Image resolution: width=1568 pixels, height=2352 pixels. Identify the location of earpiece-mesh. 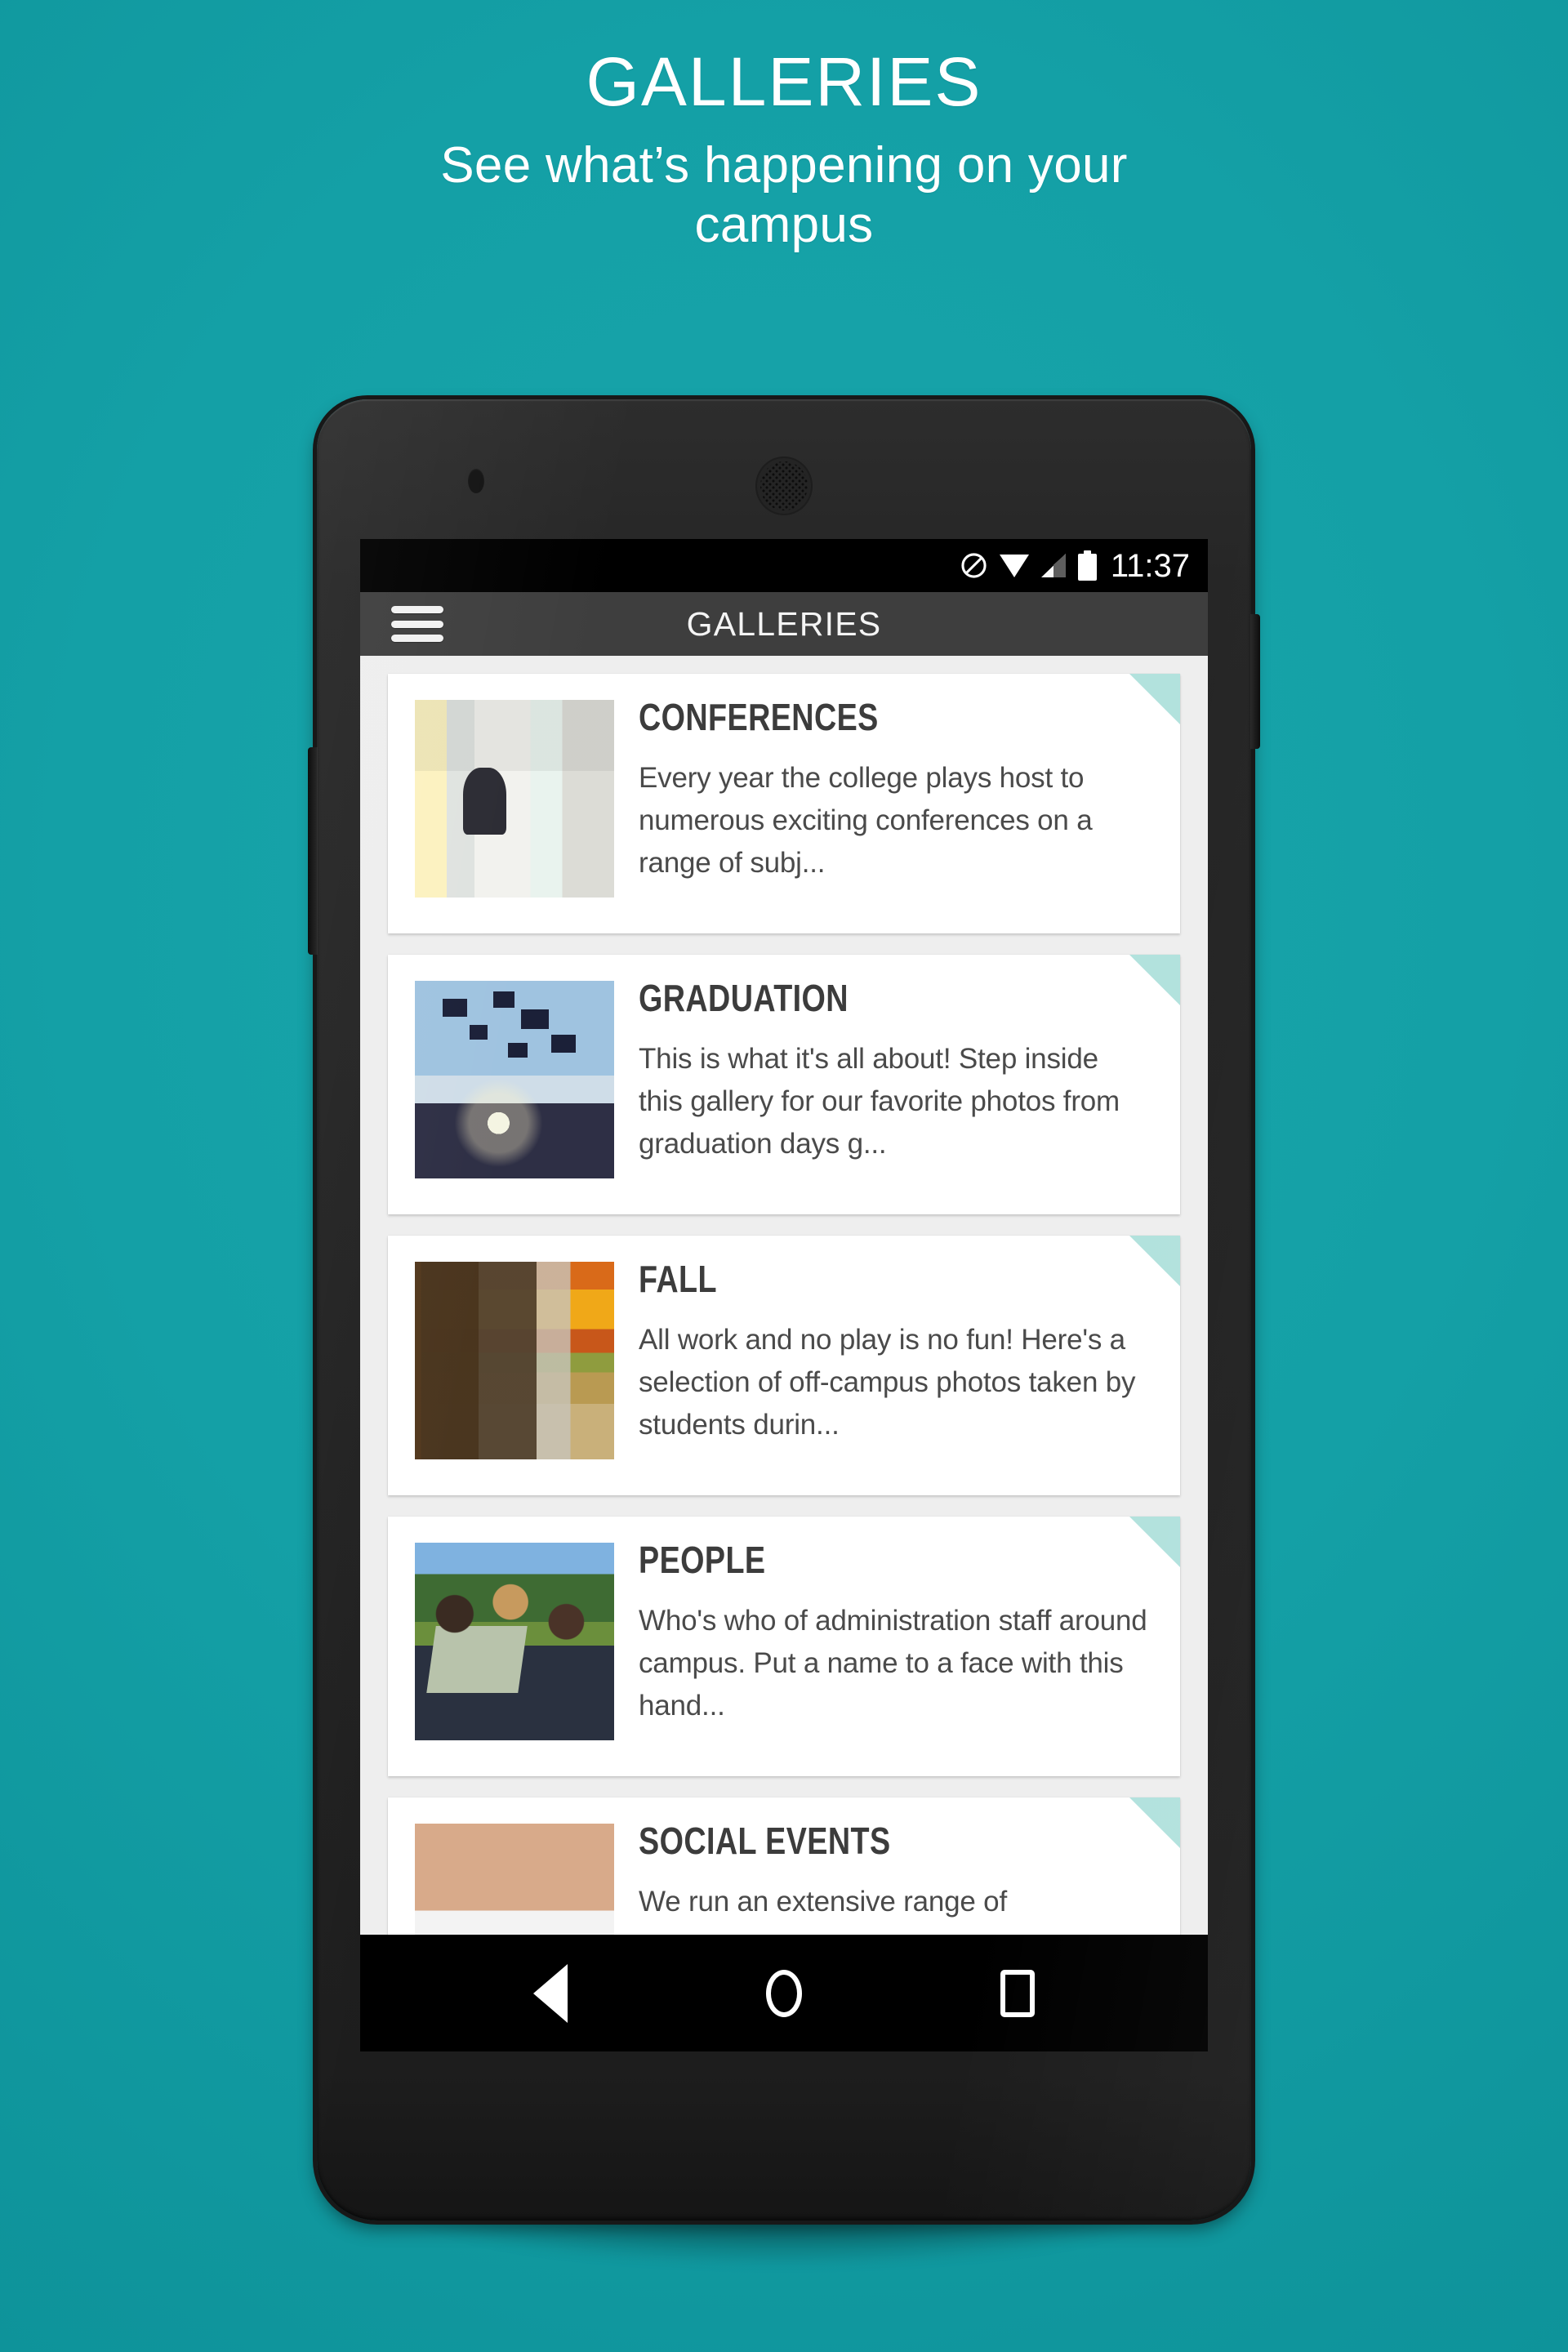
(784, 485).